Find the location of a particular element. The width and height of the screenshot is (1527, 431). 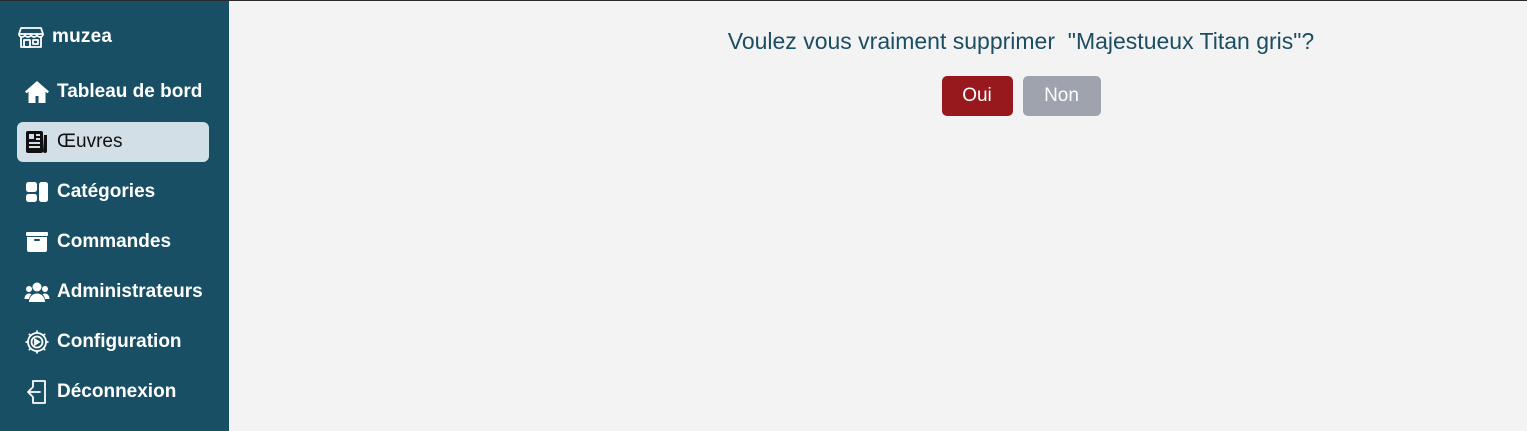

sidebar-item-label: Catégories is located at coordinates (106, 191).